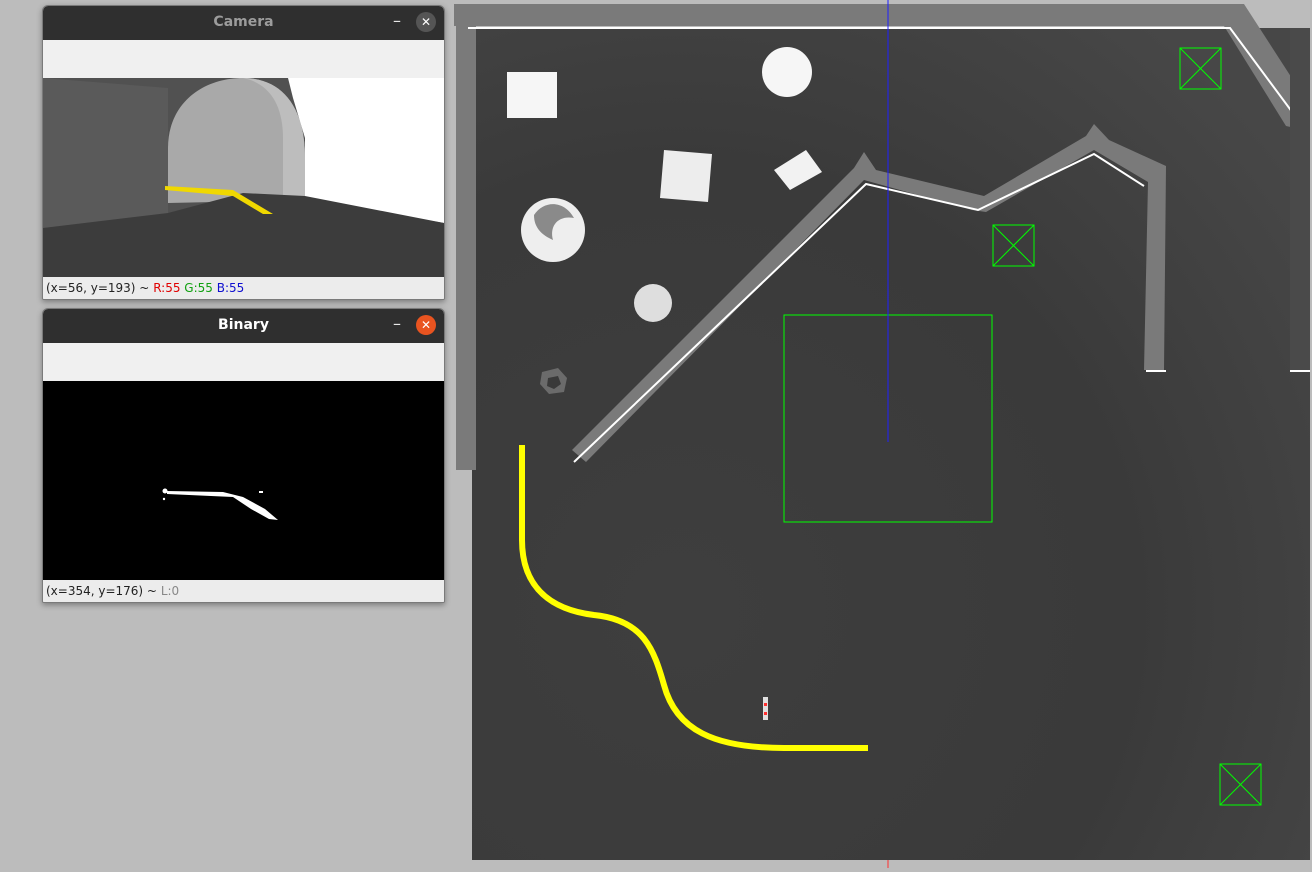 This screenshot has height=872, width=1312. I want to click on binary-image, so click(243, 481).